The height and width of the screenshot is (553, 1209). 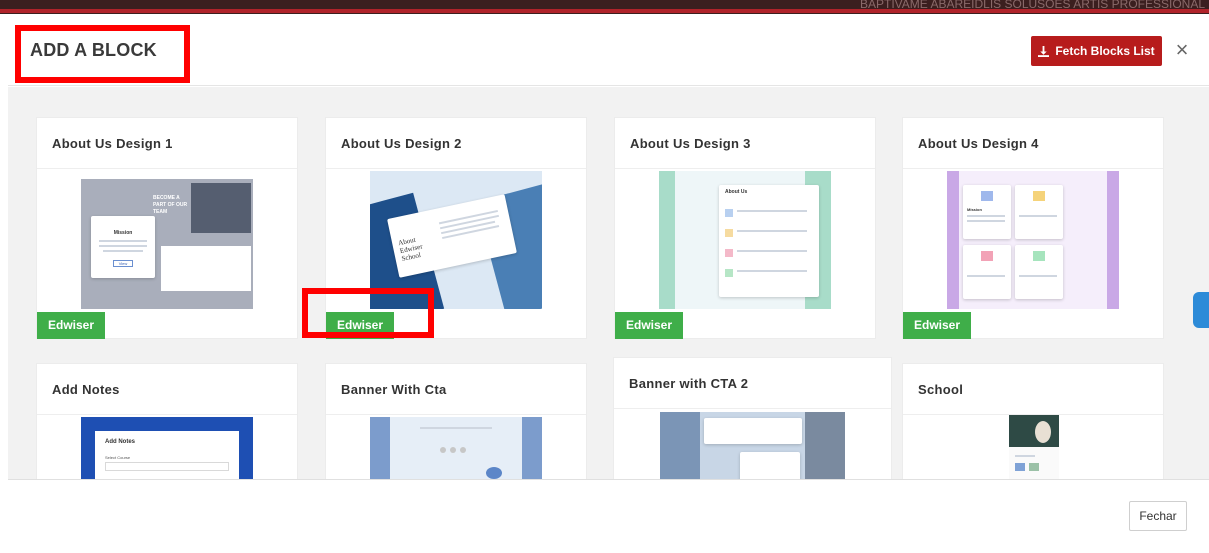 I want to click on fetch-blocks-list-label: Fetch Blocks List, so click(x=1105, y=51).